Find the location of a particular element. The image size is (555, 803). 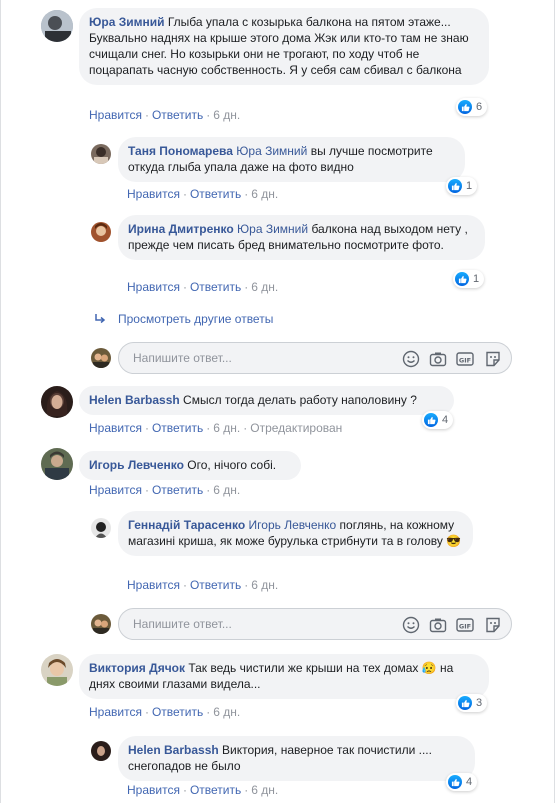

comment-actions: Нравится · Ответить · 6 дн. · Отредактирован is located at coordinates (215, 428).